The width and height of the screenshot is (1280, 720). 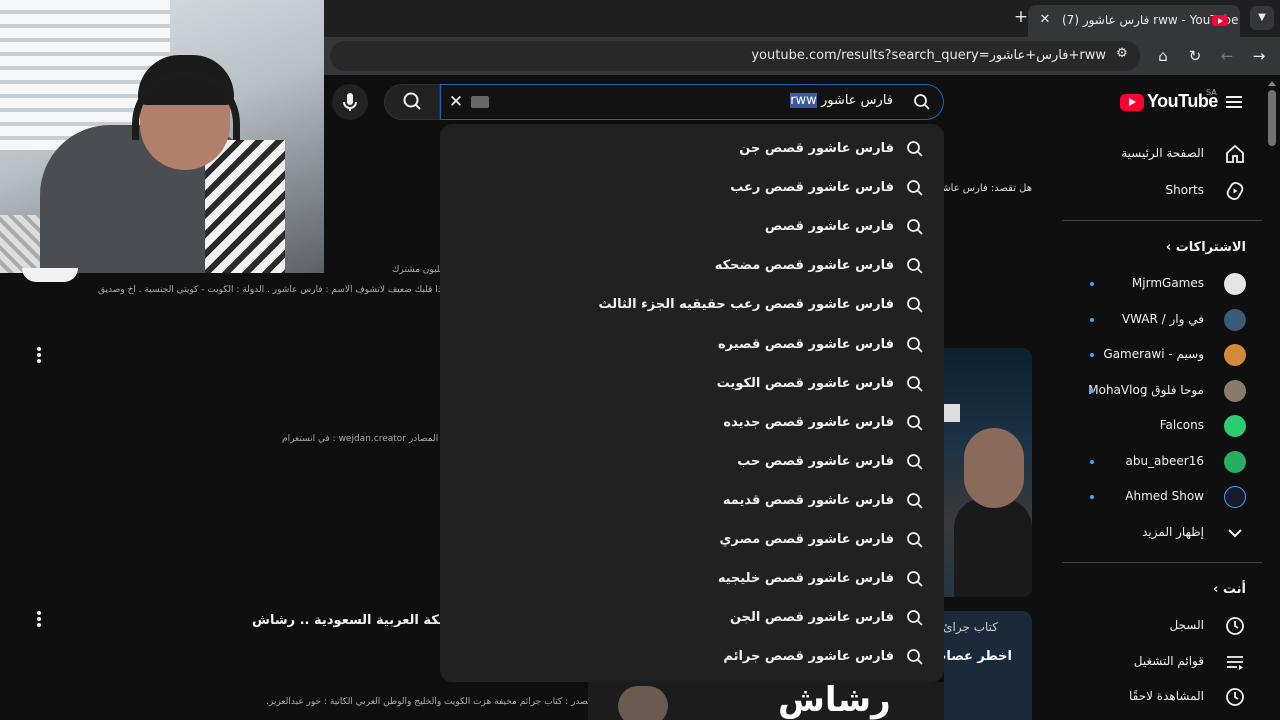 What do you see at coordinates (692, 306) in the screenshot?
I see `search-suggestion: فارس عاشور قصص رعب حقيقيه الجزء الثالث` at bounding box center [692, 306].